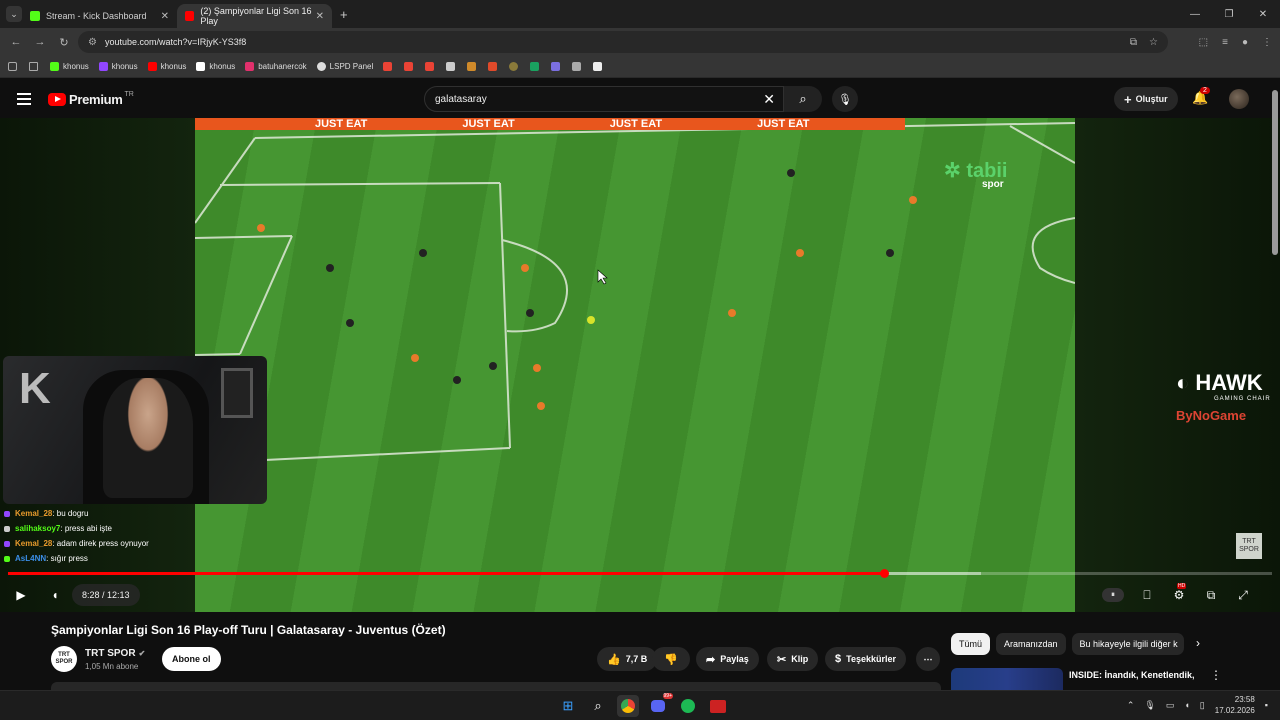 The image size is (1280, 720). What do you see at coordinates (1275, 172) in the screenshot?
I see `page-scrollbar` at bounding box center [1275, 172].